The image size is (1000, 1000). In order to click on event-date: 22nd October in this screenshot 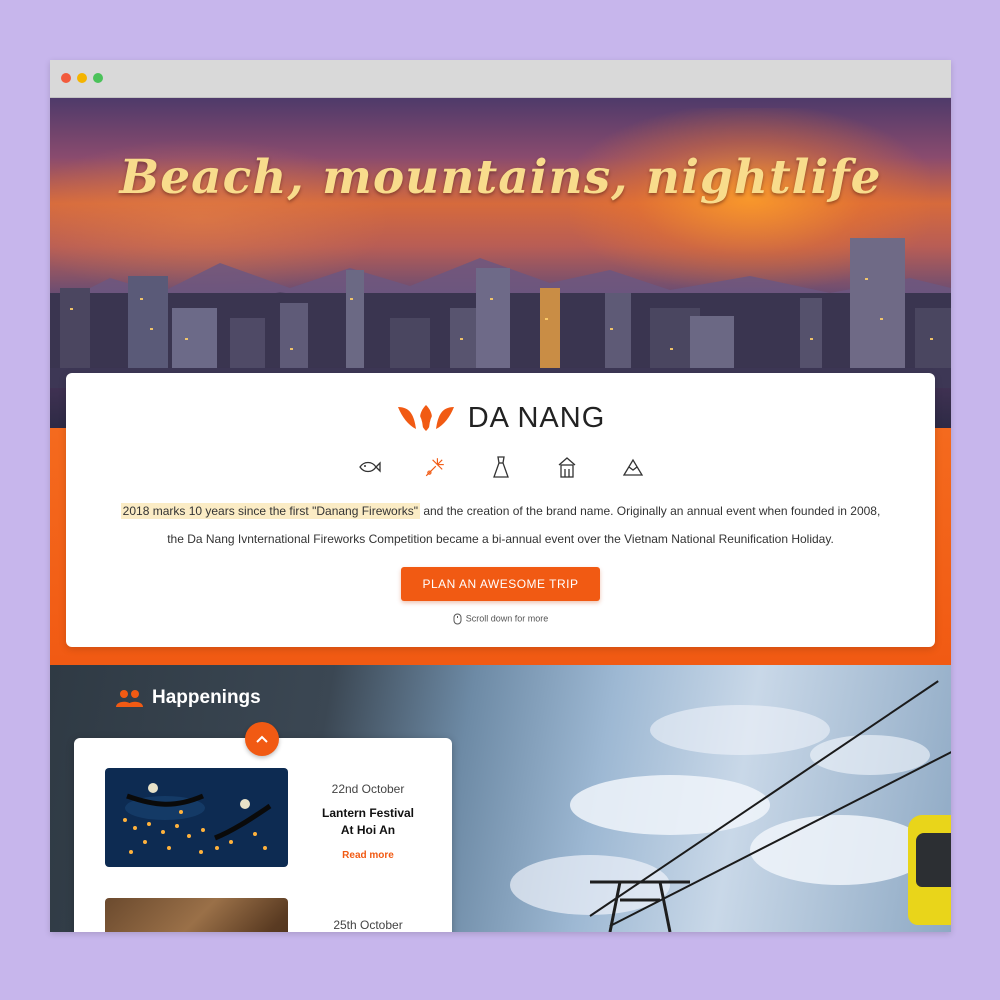, I will do `click(368, 789)`.